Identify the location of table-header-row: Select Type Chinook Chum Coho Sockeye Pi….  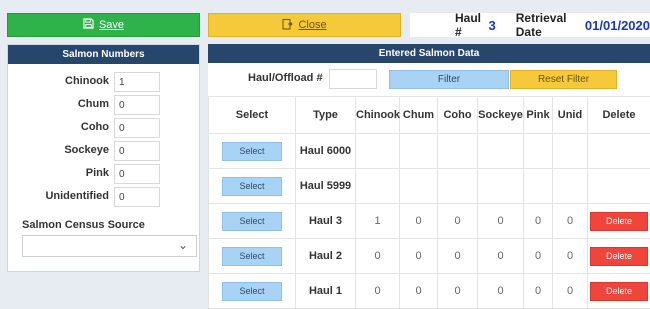
(429, 115).